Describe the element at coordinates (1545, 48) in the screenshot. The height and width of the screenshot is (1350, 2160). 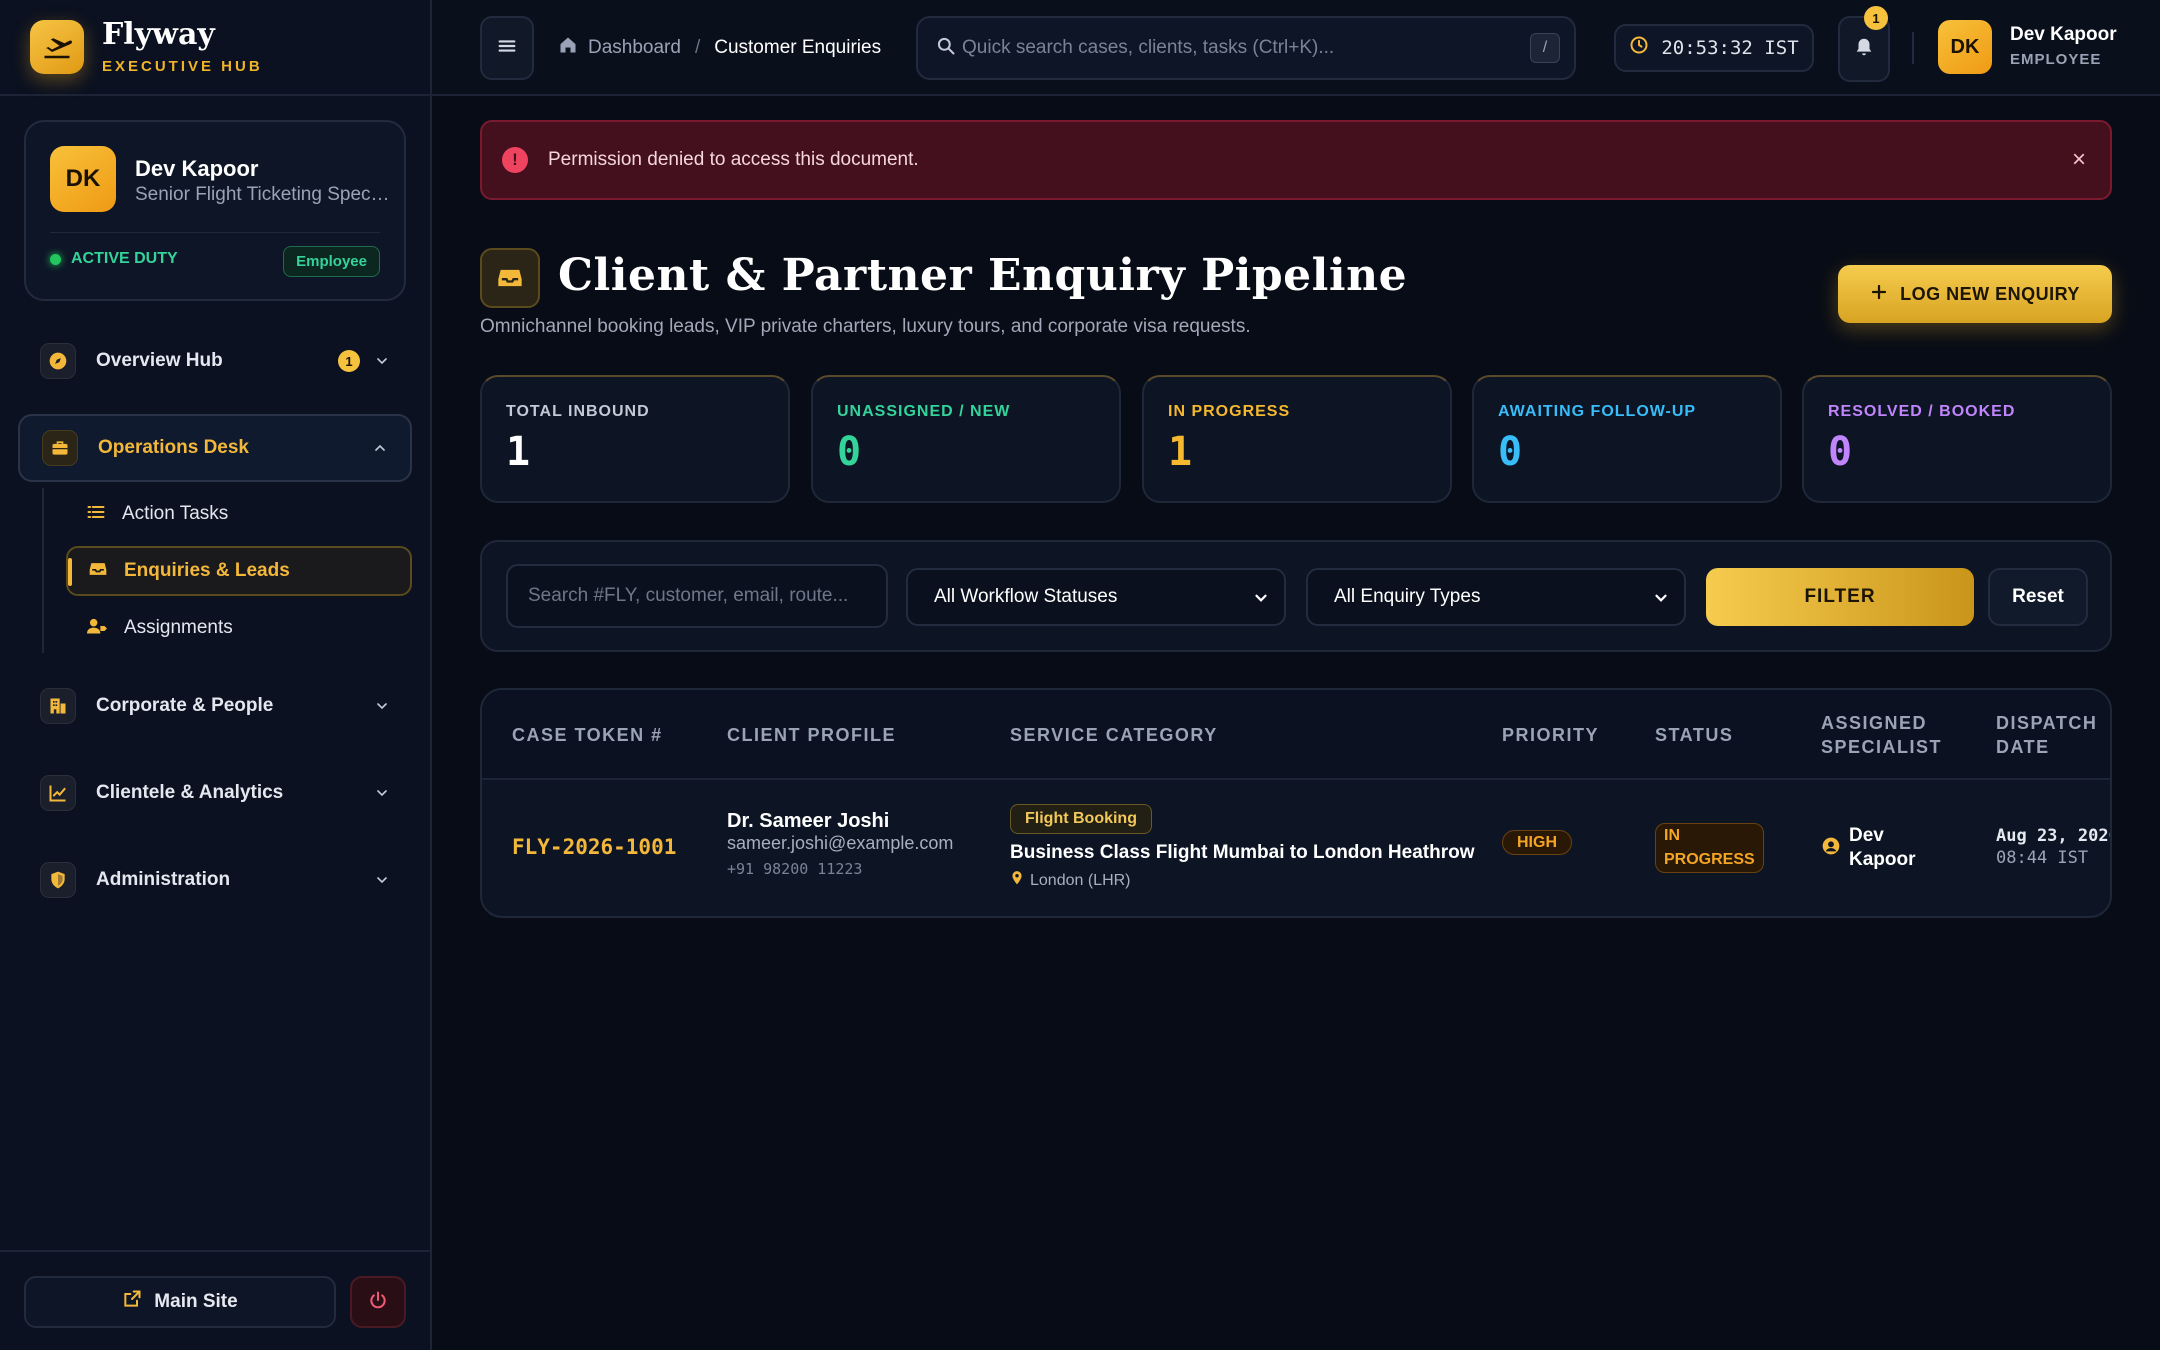
I see `shortcut-key: /` at that location.